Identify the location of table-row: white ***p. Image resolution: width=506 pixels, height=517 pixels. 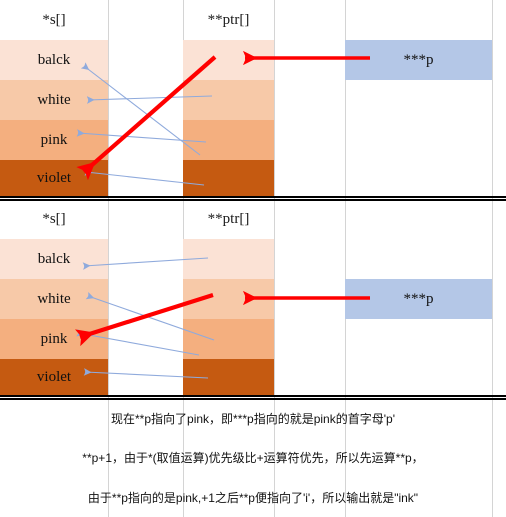
(253, 299).